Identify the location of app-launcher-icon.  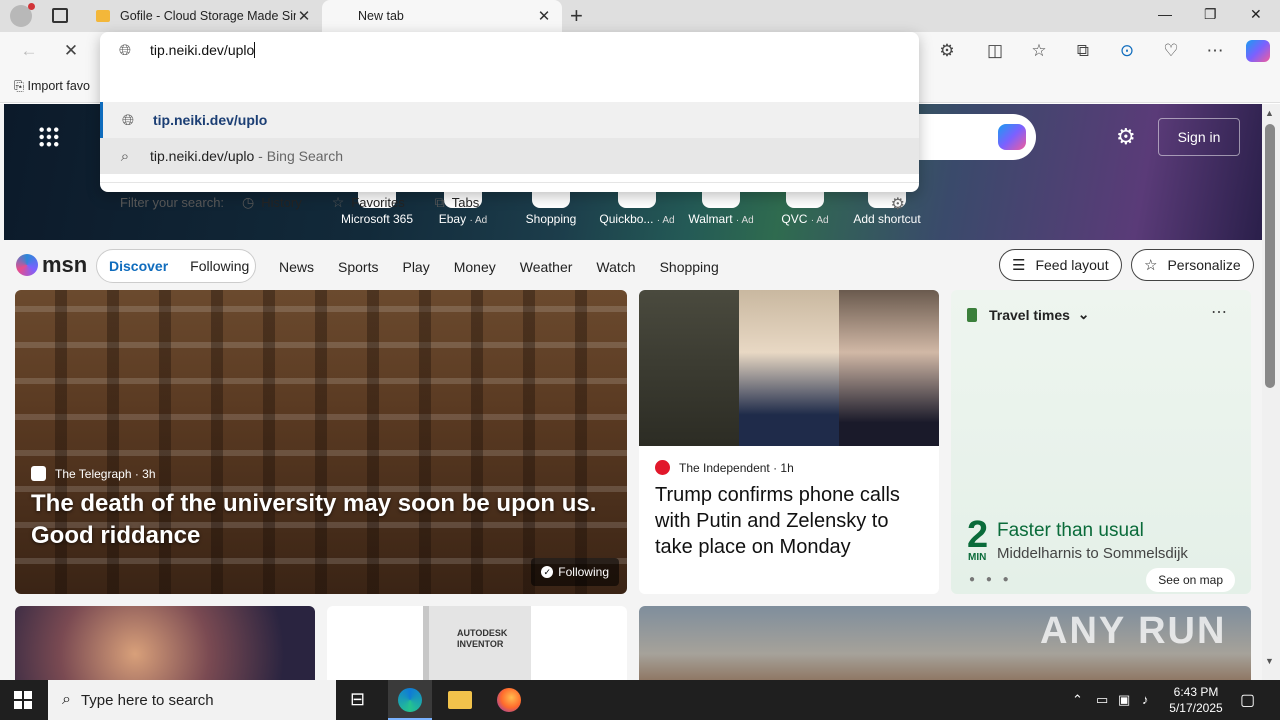
(49, 137).